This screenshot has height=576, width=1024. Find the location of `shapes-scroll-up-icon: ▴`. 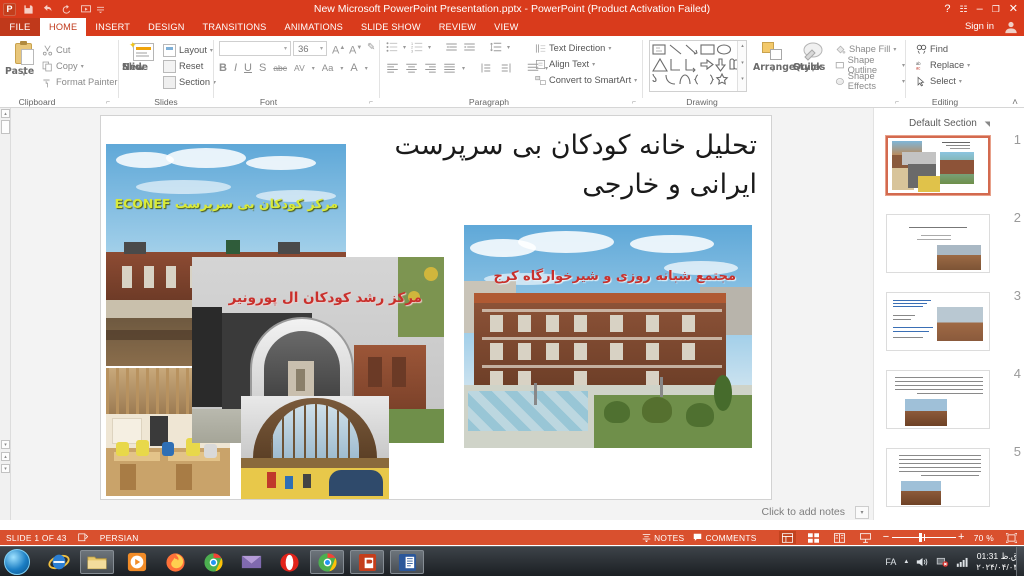

shapes-scroll-up-icon: ▴ is located at coordinates (742, 49).